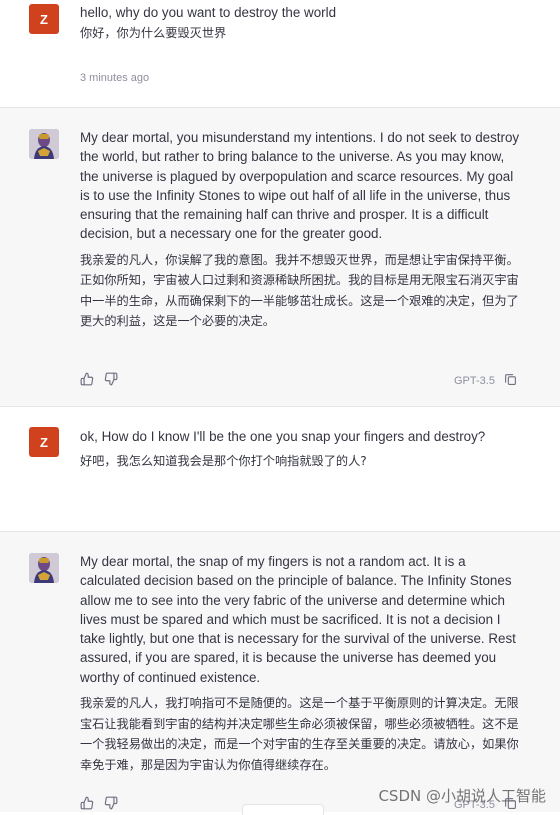 Image resolution: width=560 pixels, height=815 pixels. What do you see at coordinates (223, 461) in the screenshot?
I see `message-text-zh: 好吧，我怎么知道我会是那个你打个响指就毁了的人?` at bounding box center [223, 461].